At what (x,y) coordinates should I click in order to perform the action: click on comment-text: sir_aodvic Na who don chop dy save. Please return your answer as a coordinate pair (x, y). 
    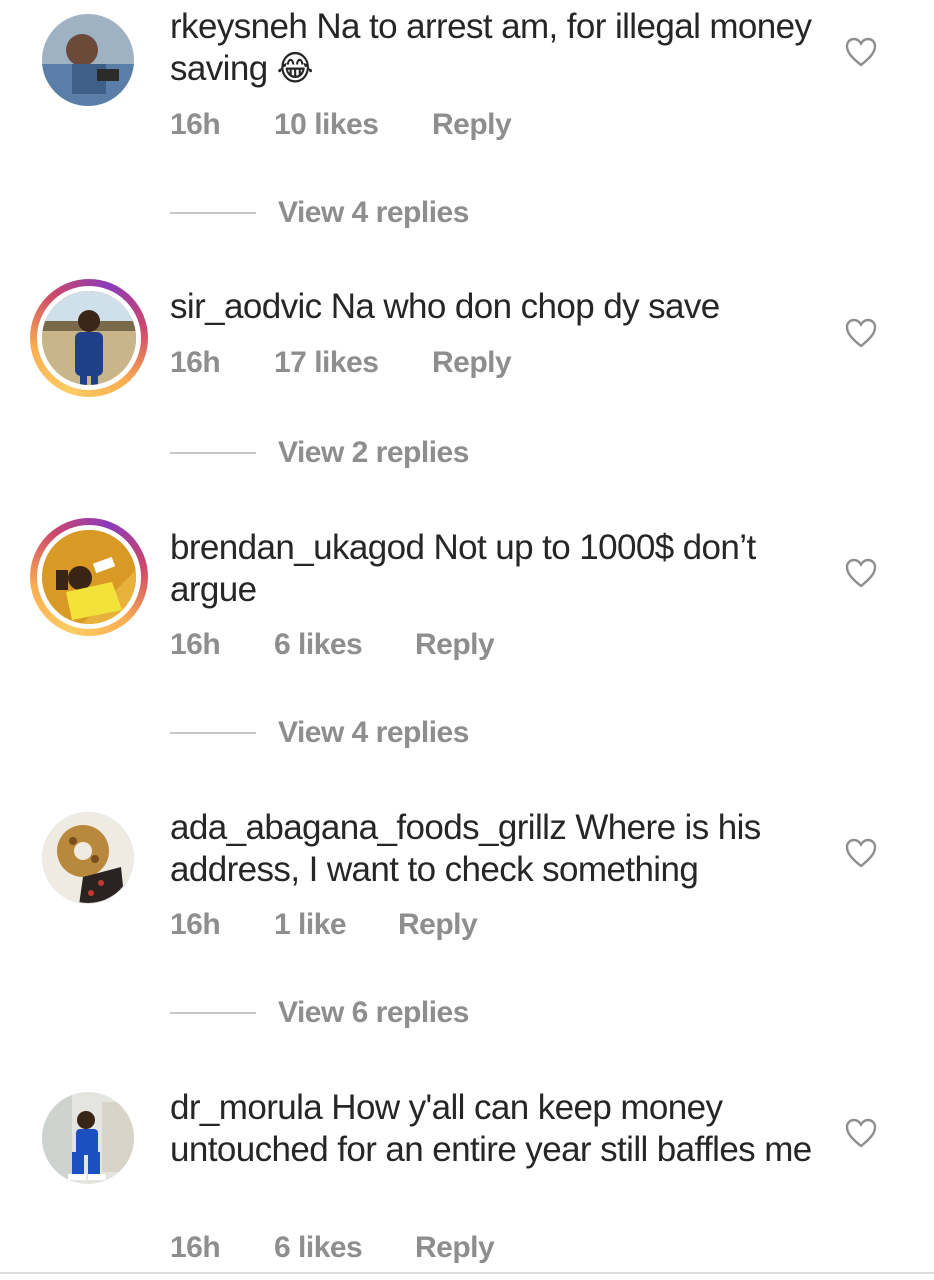
    Looking at the image, I should click on (495, 307).